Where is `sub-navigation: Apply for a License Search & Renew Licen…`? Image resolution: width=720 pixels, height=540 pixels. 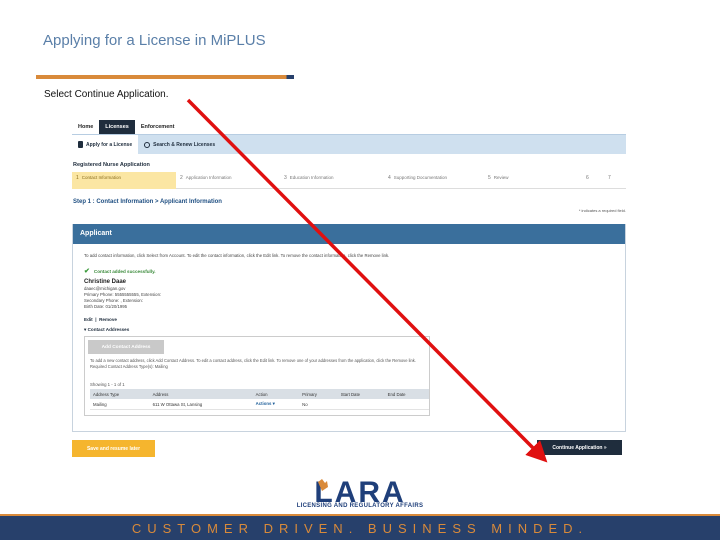
sub-navigation: Apply for a License Search & Renew Licen… is located at coordinates (349, 144).